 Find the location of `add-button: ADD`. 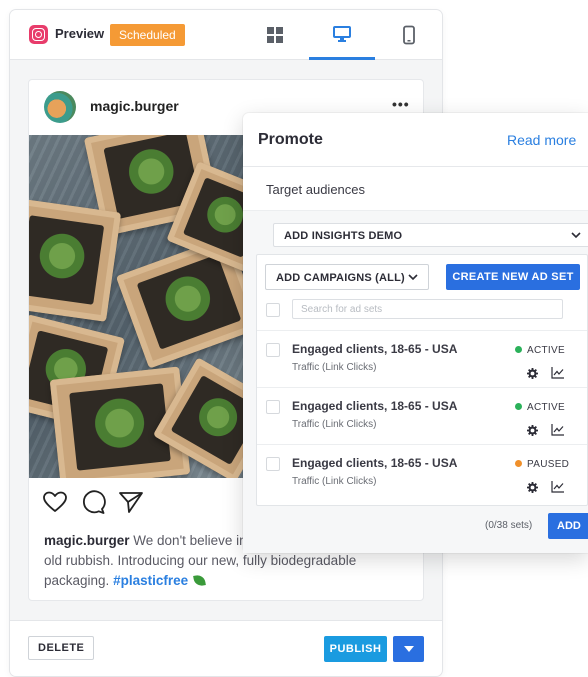

add-button: ADD is located at coordinates (568, 526).